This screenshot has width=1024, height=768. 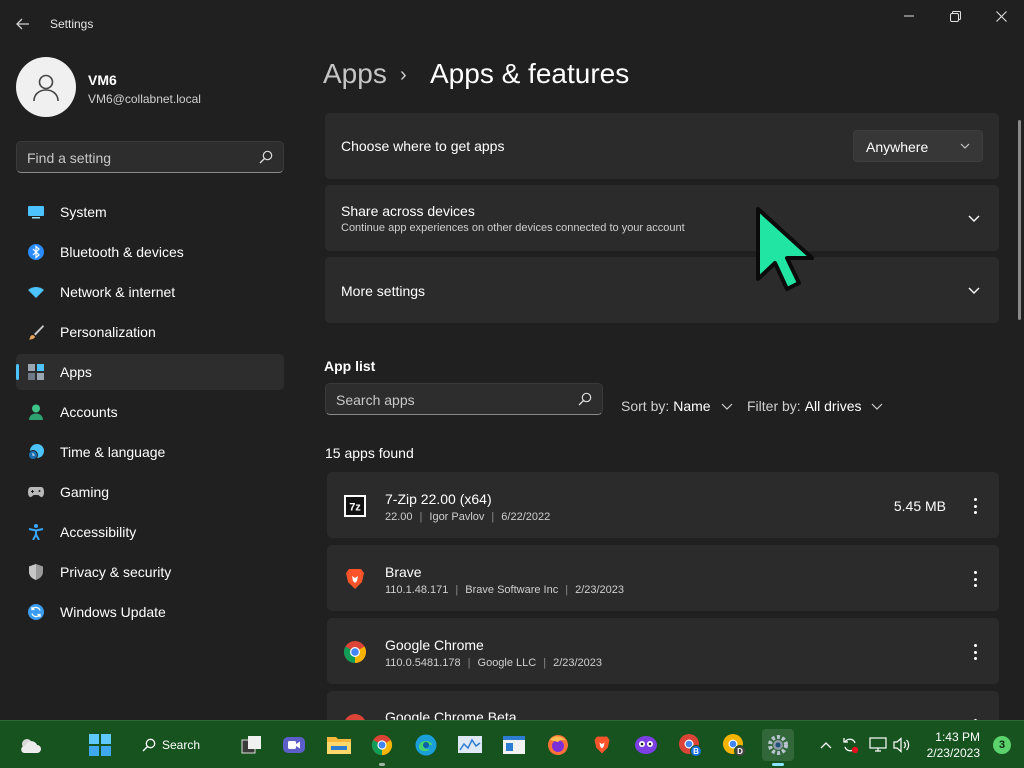 I want to click on perfmon-icon, so click(x=470, y=744).